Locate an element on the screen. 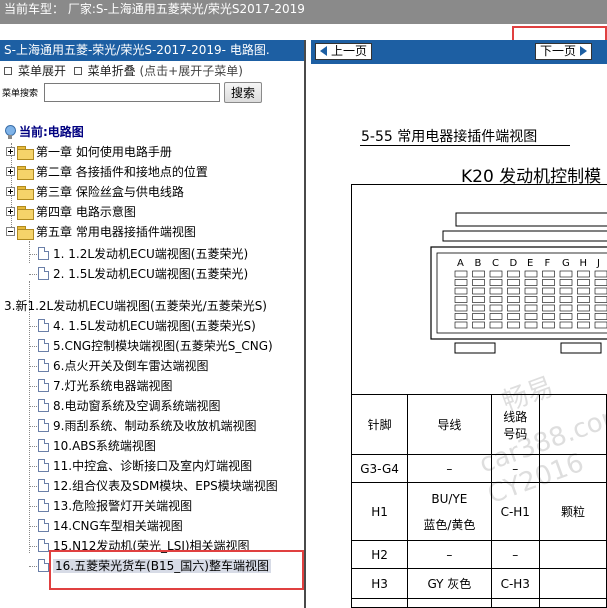 This screenshot has width=607, height=608. tree-current-node: 当前:电路图 is located at coordinates (44, 132).